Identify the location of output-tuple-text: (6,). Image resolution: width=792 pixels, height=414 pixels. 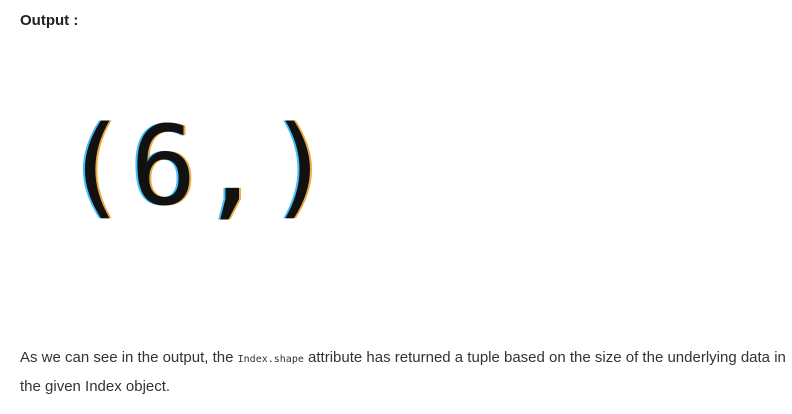
(198, 166).